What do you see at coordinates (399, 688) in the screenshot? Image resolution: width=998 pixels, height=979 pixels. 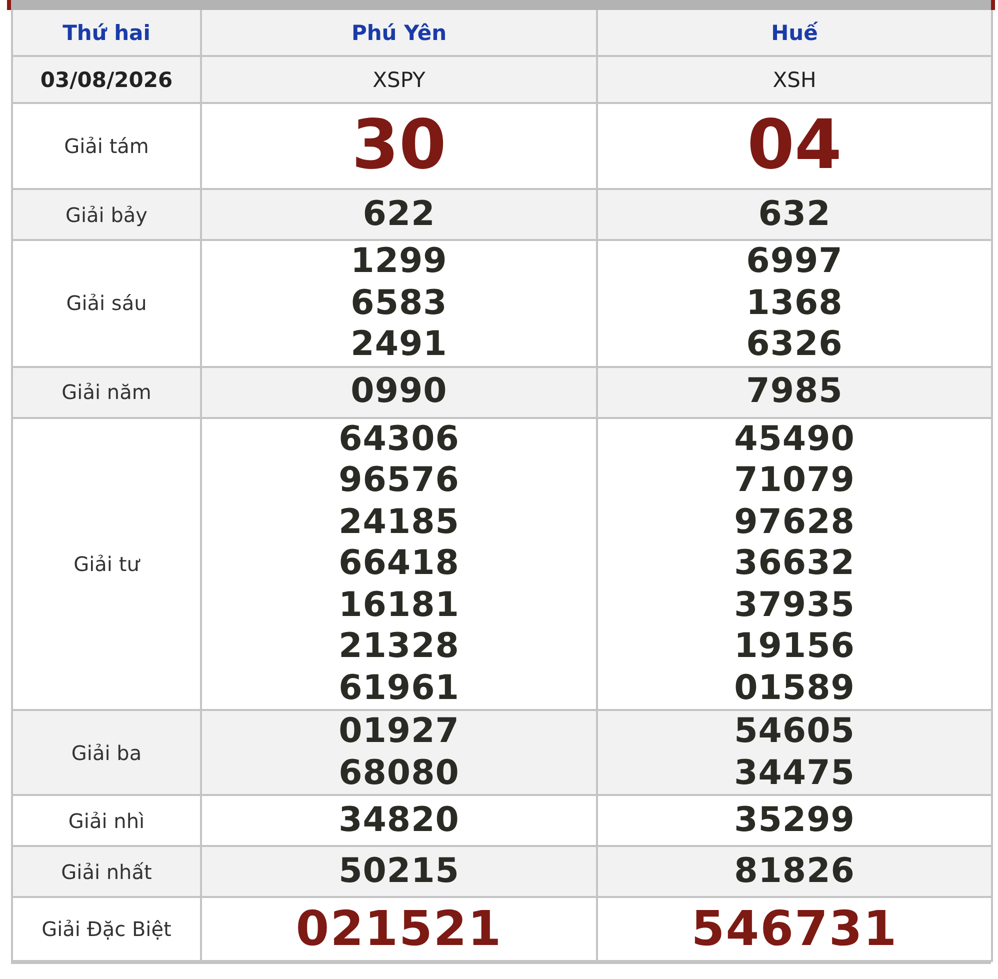 I see `prize-number: 61961` at bounding box center [399, 688].